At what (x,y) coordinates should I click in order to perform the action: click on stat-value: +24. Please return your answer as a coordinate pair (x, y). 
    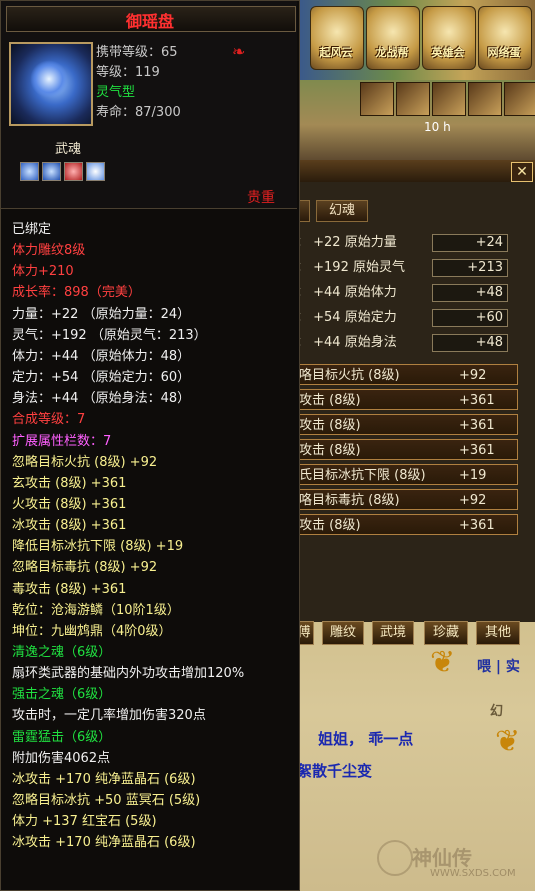
    Looking at the image, I should click on (470, 243).